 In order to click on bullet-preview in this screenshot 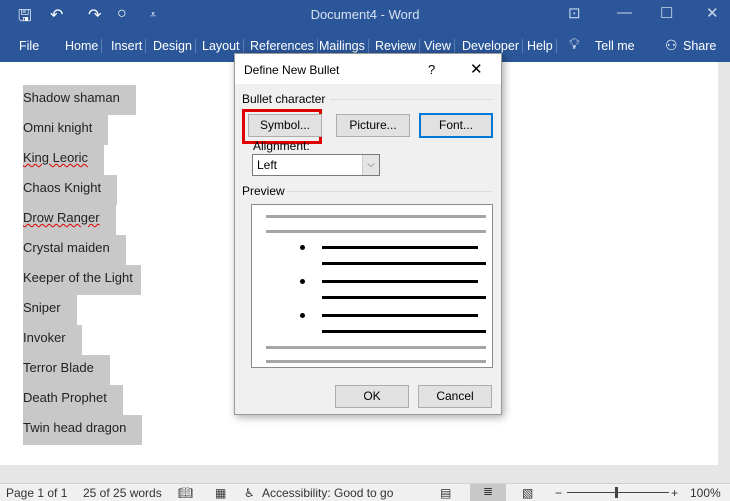, I will do `click(372, 286)`.